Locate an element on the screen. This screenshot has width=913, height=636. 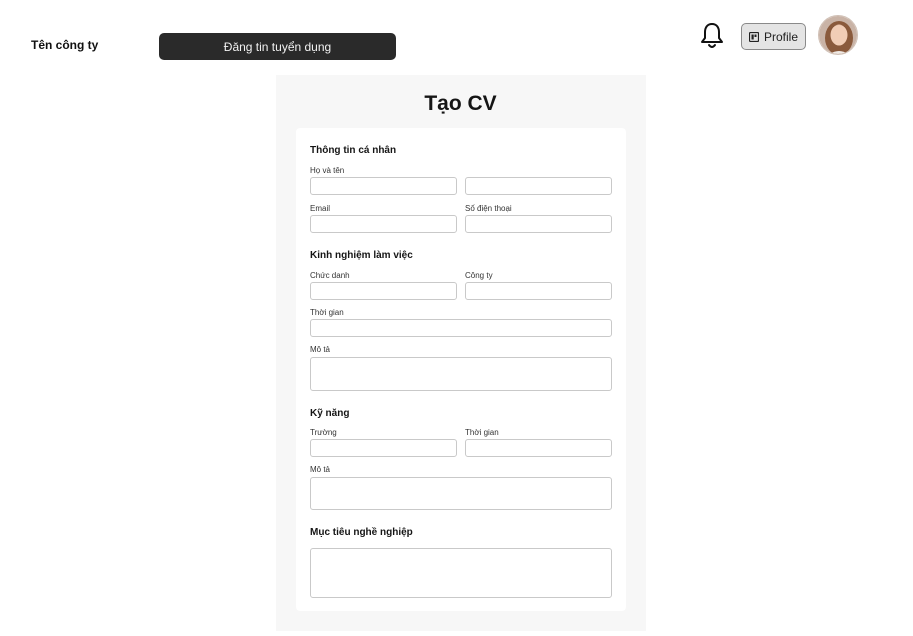
section-title-career-goal: Mục tiêu nghề nghiệp is located at coordinates (361, 532).